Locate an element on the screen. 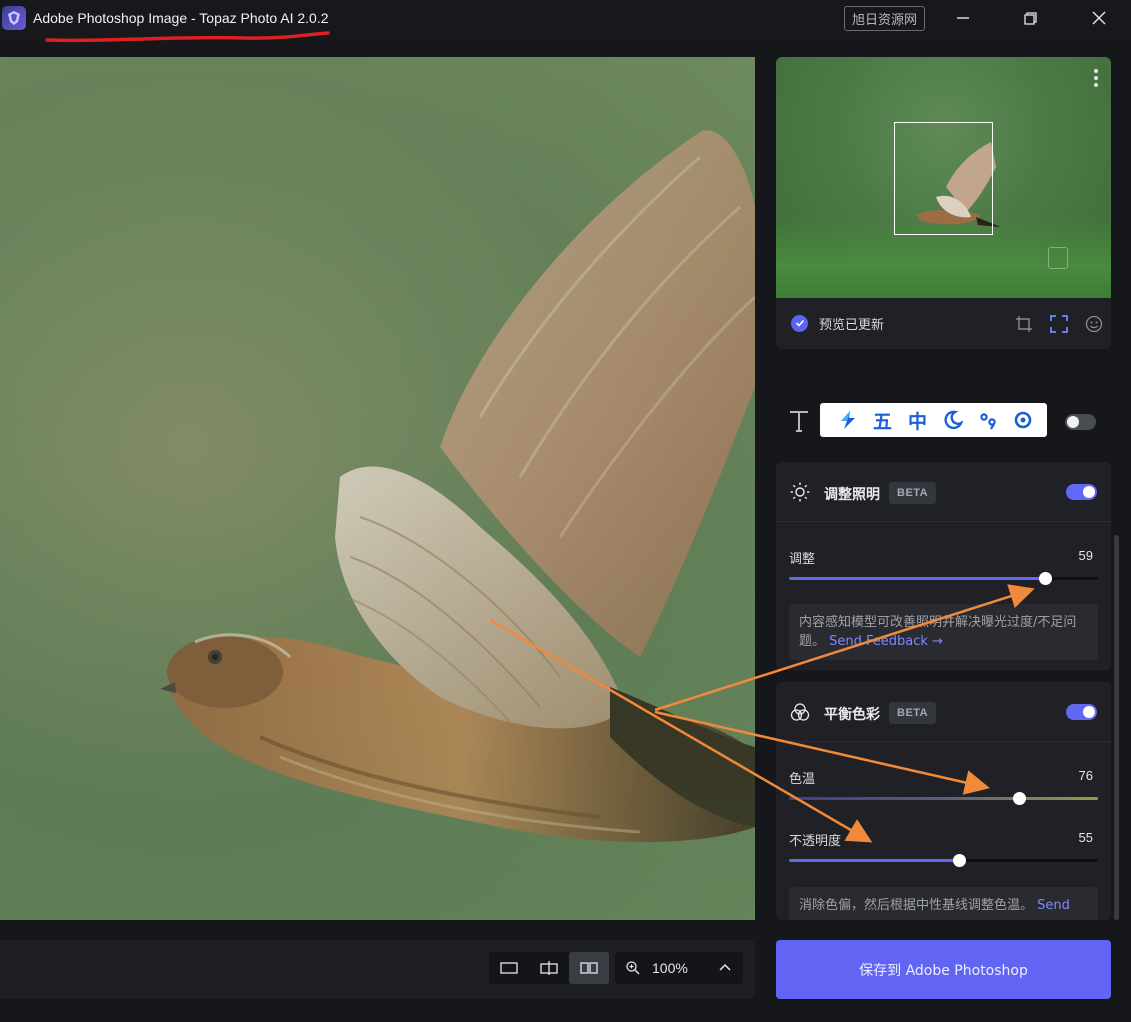 This screenshot has width=1131, height=1022. zoom-level: 100% is located at coordinates (670, 968).